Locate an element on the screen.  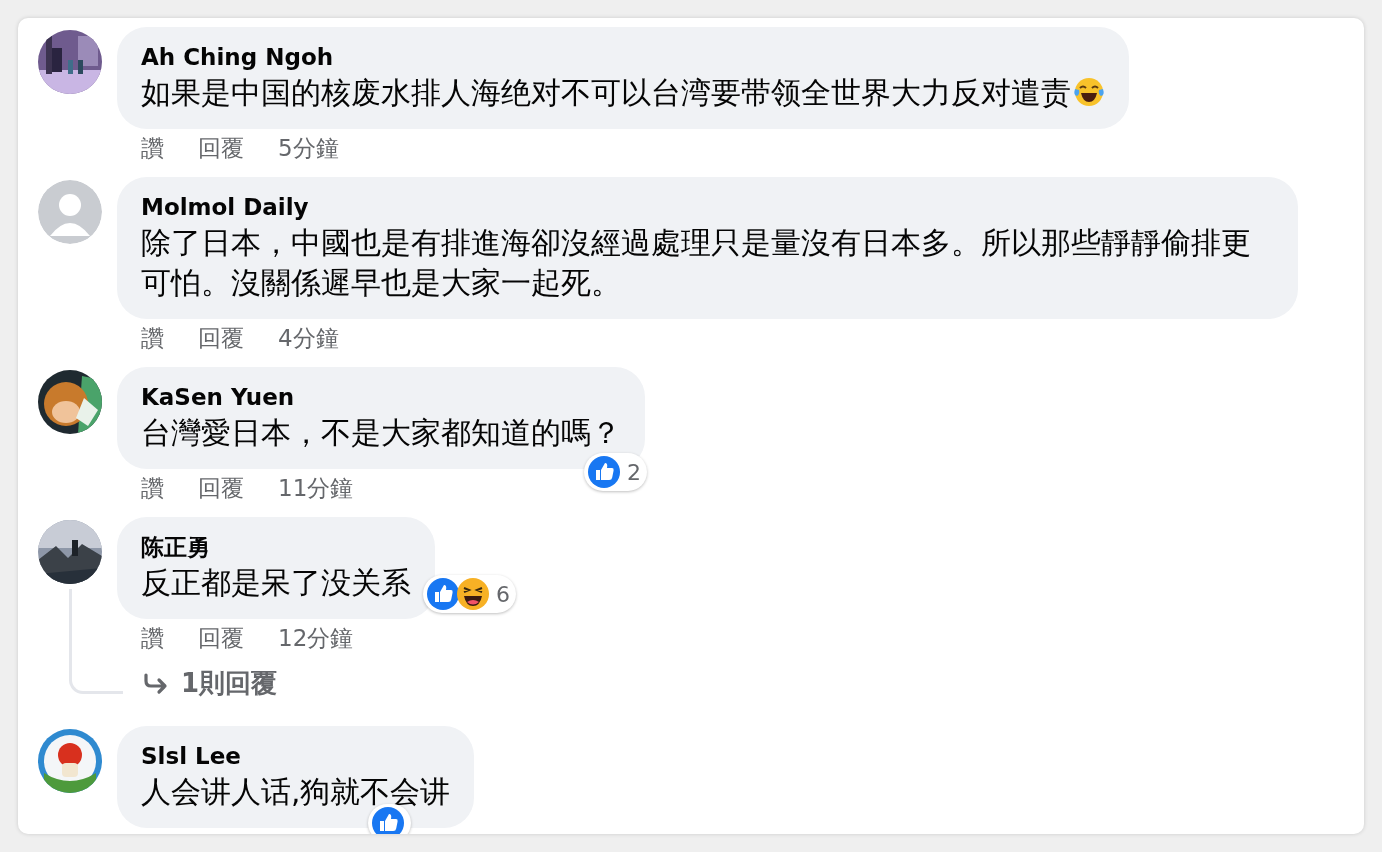
author-name: KaSen Yuen is located at coordinates (218, 397).